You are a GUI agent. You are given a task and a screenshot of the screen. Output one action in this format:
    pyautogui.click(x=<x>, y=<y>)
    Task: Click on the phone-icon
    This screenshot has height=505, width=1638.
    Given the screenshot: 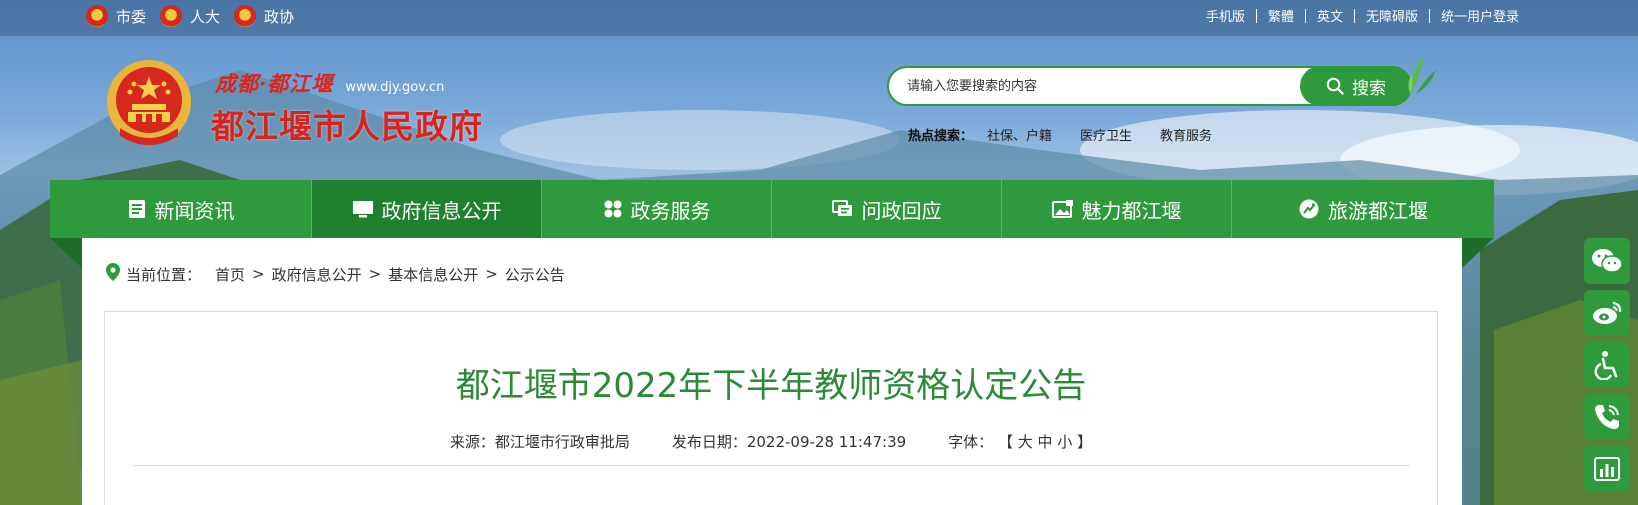 What is the action you would take?
    pyautogui.click(x=1607, y=417)
    